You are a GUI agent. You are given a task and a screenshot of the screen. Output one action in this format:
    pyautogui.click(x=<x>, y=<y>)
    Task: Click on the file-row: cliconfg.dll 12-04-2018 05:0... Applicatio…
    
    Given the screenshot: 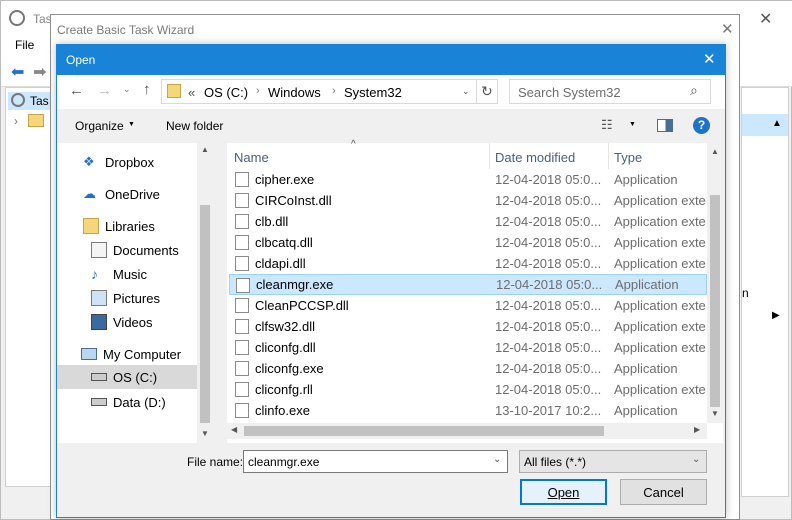 What is the action you would take?
    pyautogui.click(x=468, y=347)
    